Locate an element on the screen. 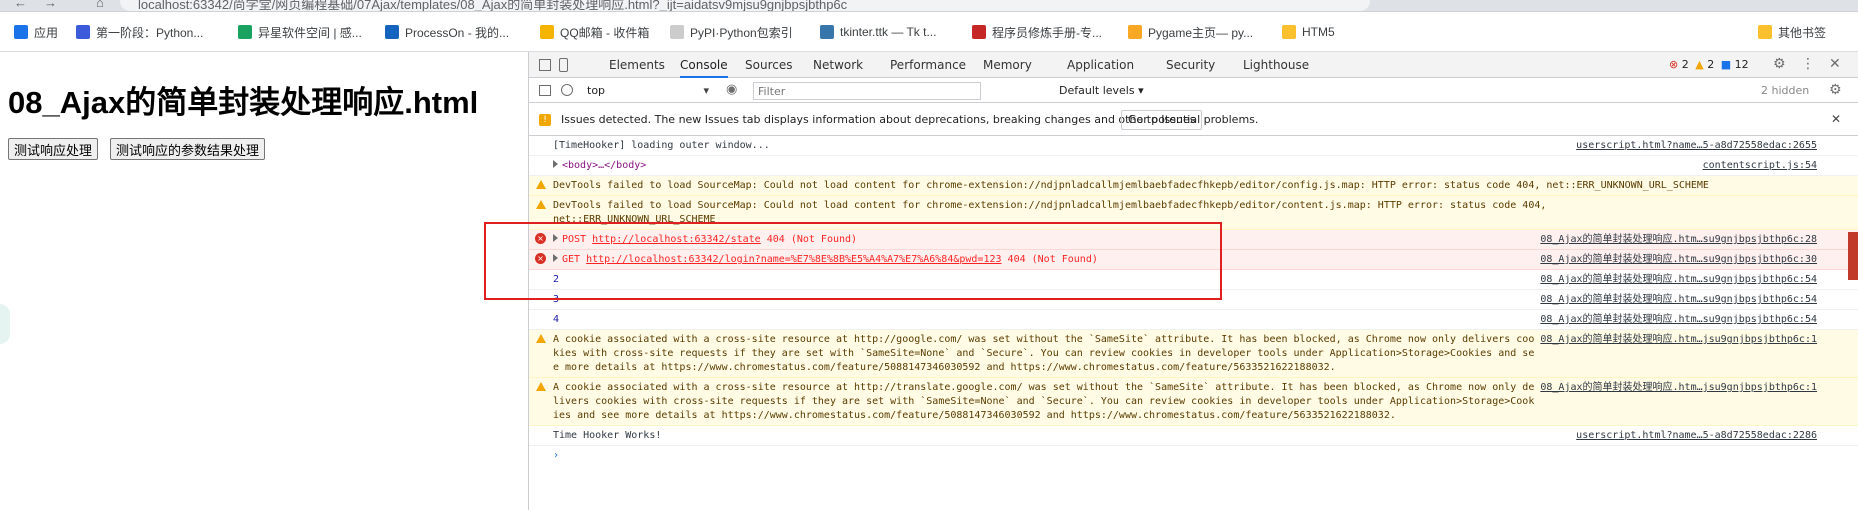  console-counts: ⊗ 2 ▲ 2 ■ 12 is located at coordinates (1709, 65).